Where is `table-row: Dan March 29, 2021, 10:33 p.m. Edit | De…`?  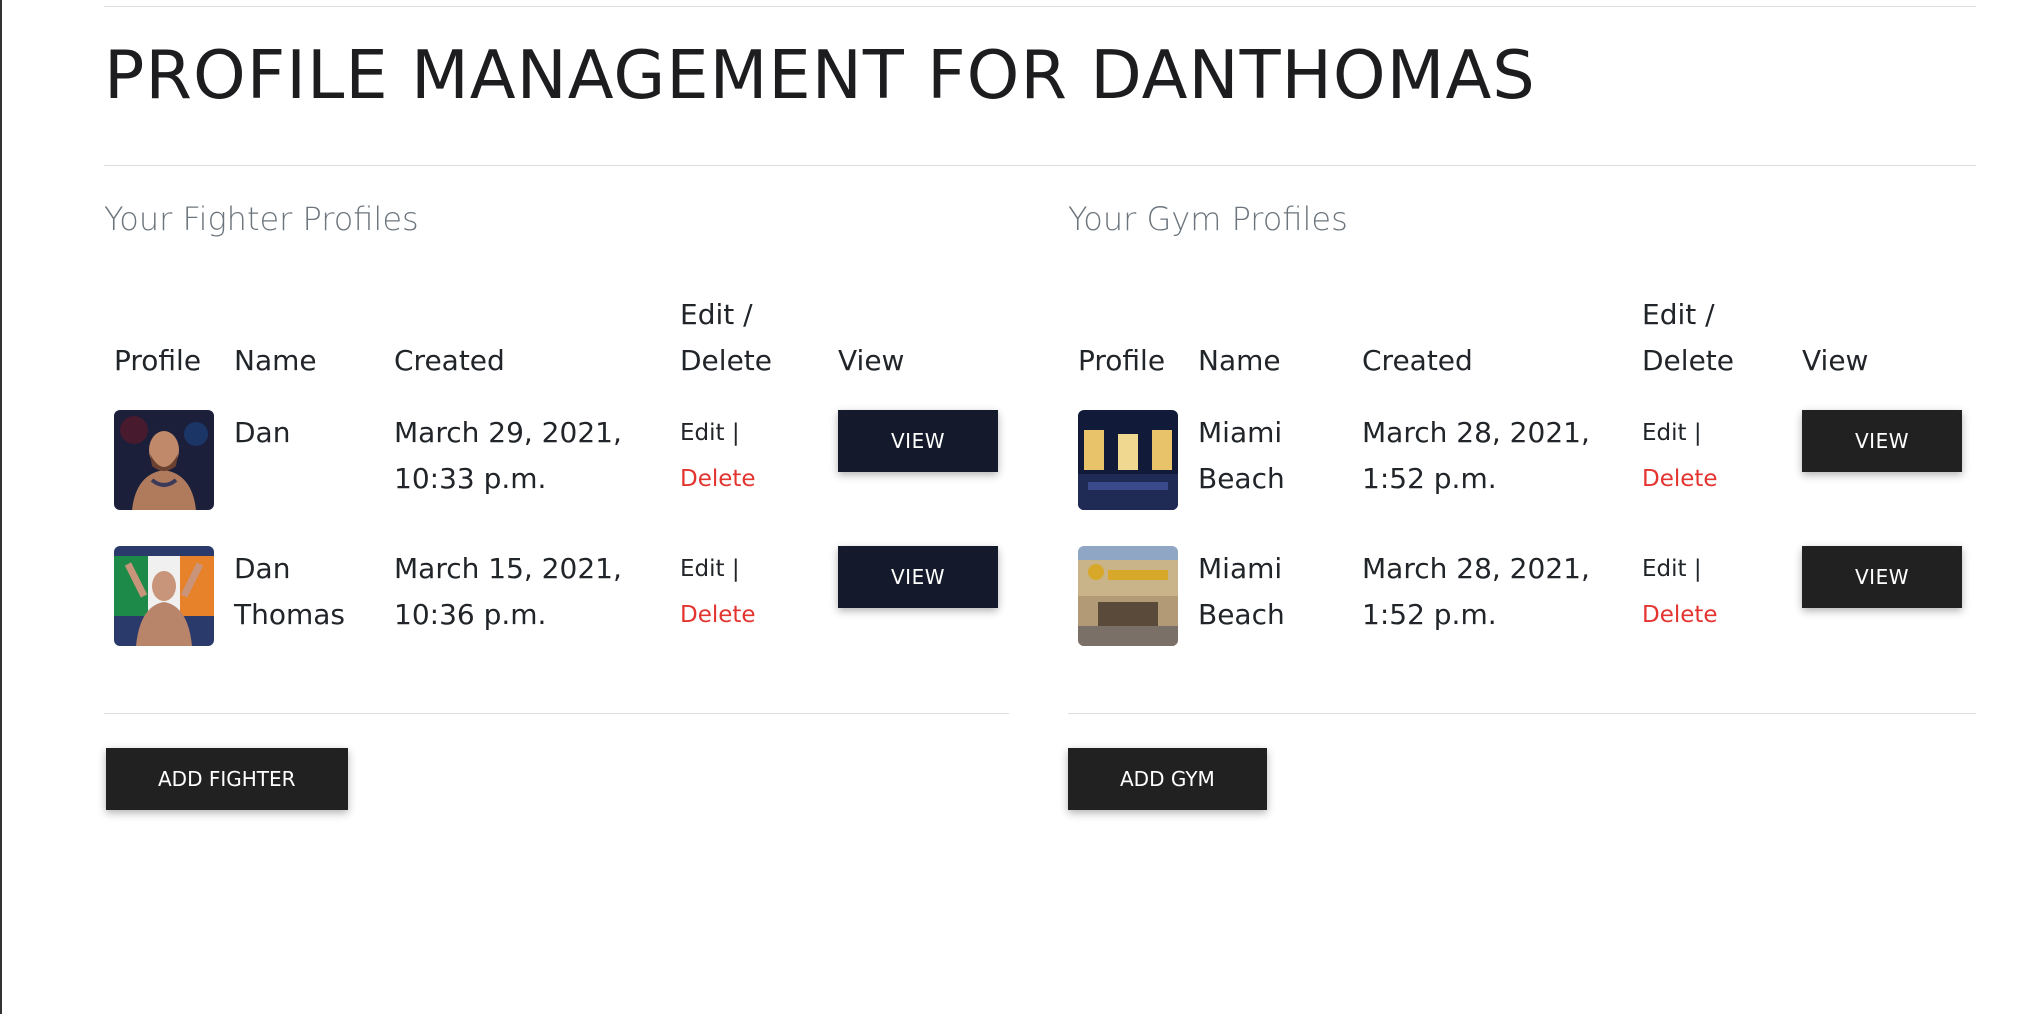
table-row: Dan March 29, 2021, 10:33 p.m. Edit | De… is located at coordinates (556, 462).